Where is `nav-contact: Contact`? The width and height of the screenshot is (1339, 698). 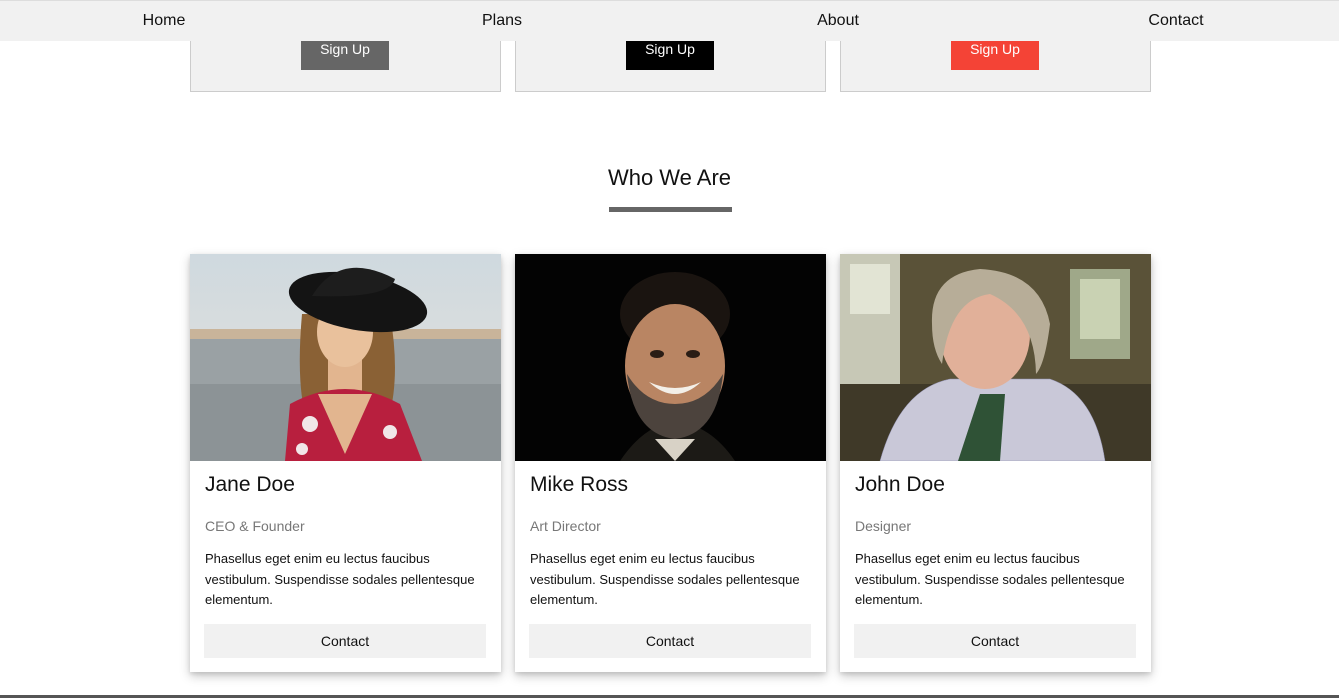 nav-contact: Contact is located at coordinates (1176, 21).